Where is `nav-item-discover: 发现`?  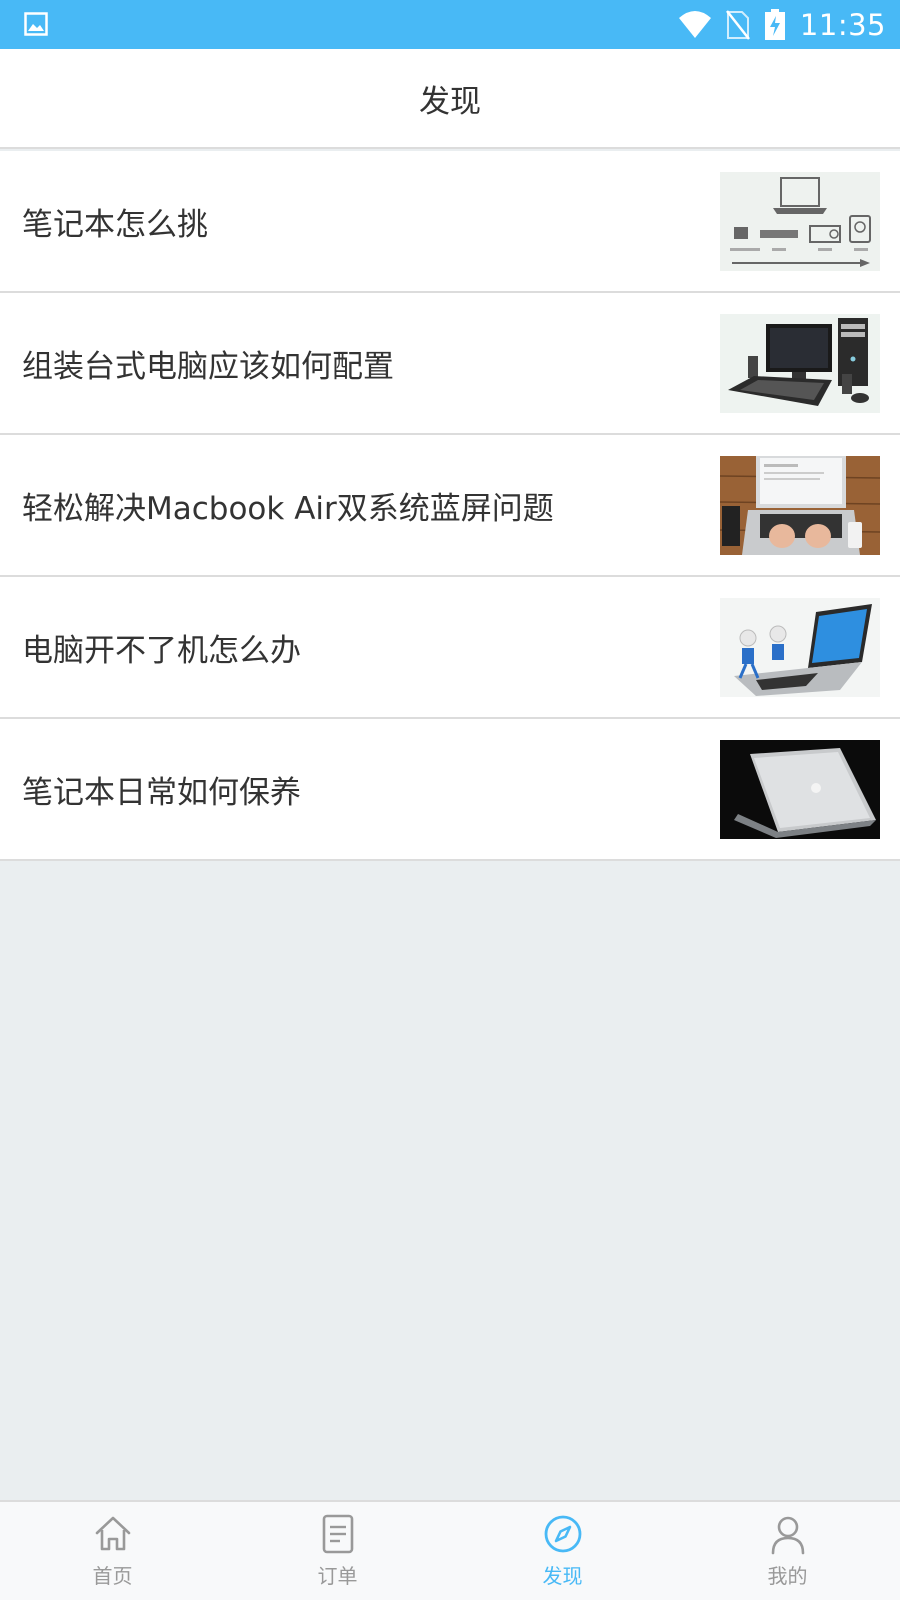 nav-item-discover: 发现 is located at coordinates (562, 1551).